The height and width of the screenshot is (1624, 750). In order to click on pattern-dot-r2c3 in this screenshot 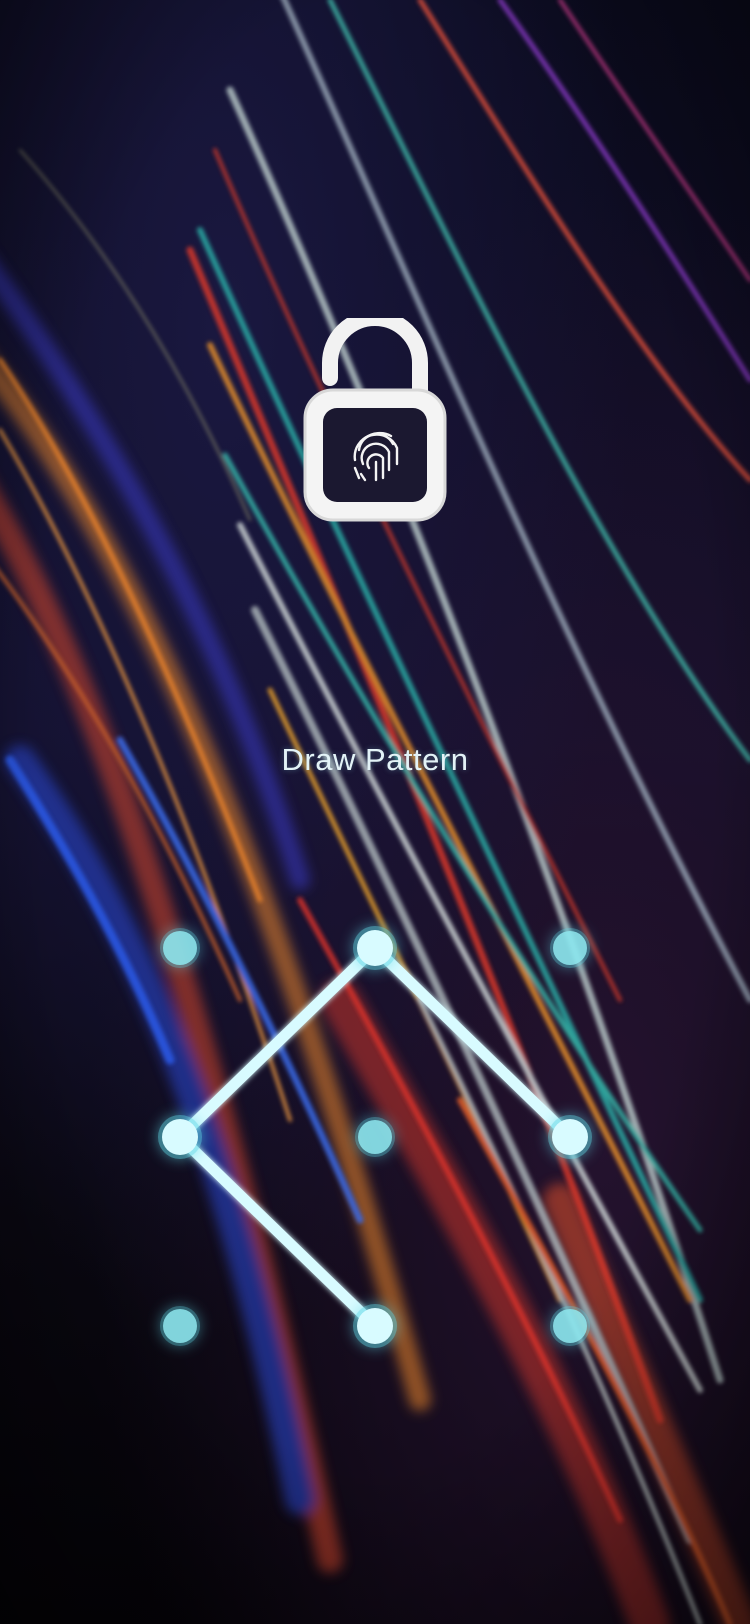, I will do `click(570, 1137)`.